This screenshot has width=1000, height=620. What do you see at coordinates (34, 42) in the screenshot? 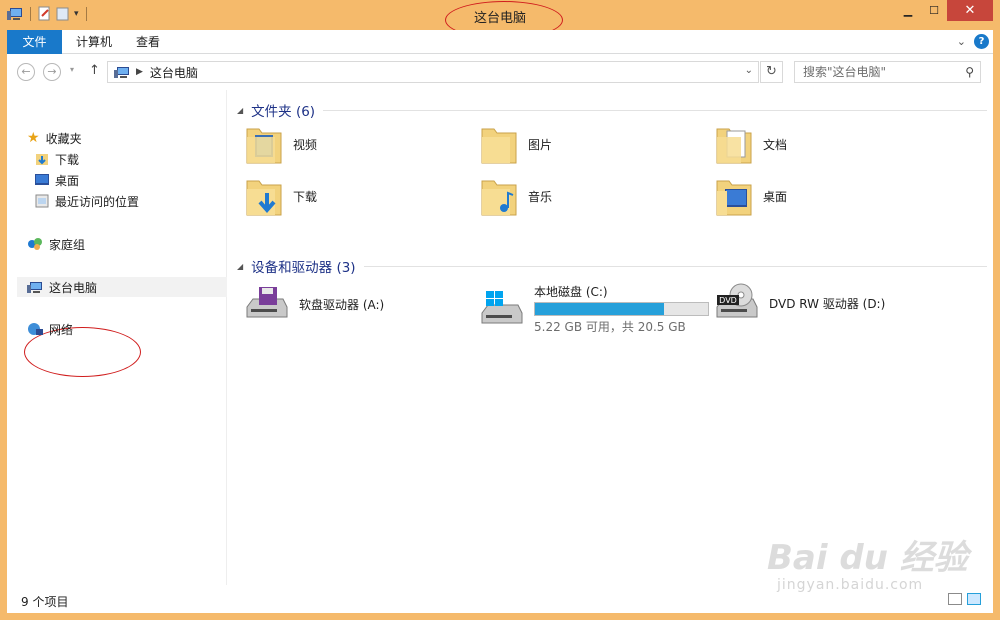
I see `tab-file: 文件` at bounding box center [34, 42].